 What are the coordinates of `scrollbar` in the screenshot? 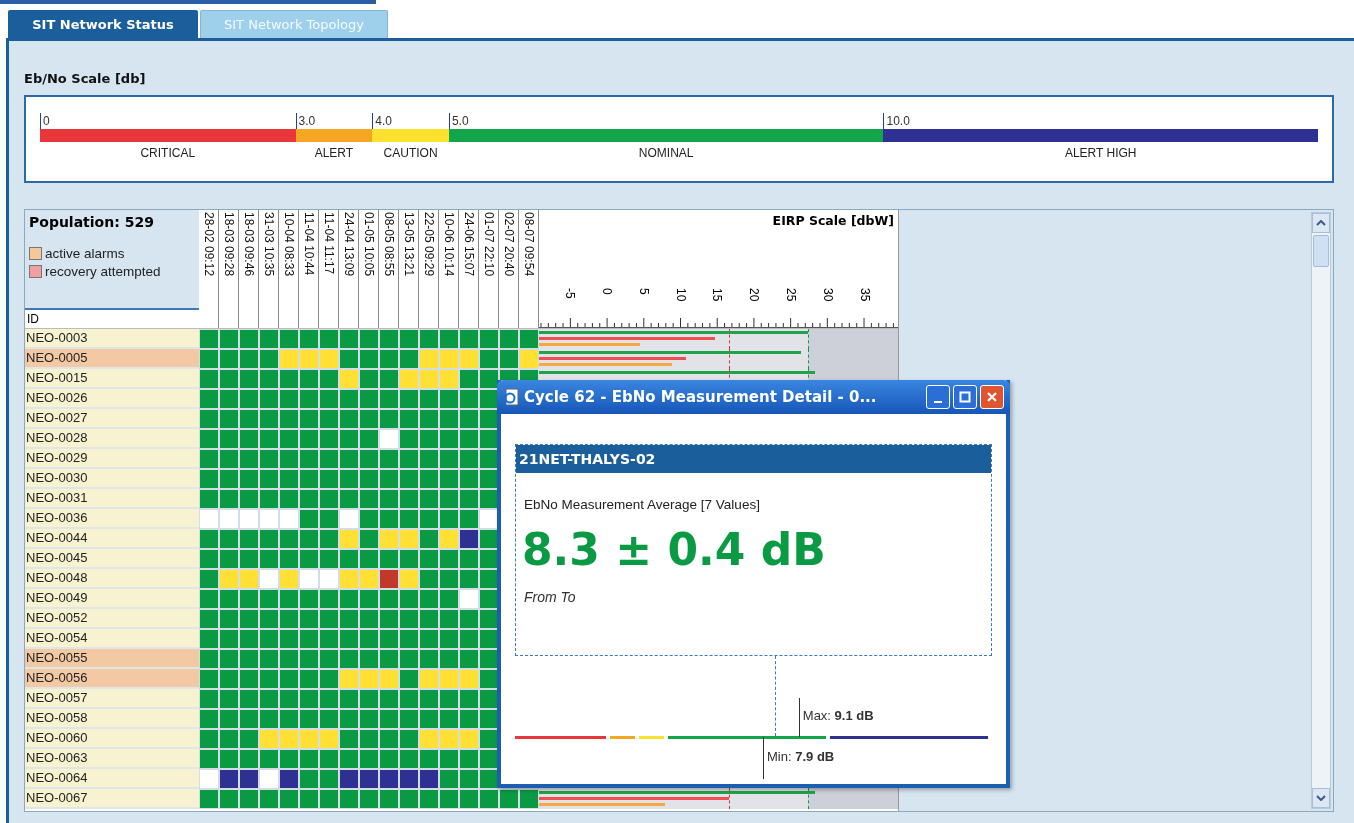 It's located at (1321, 510).